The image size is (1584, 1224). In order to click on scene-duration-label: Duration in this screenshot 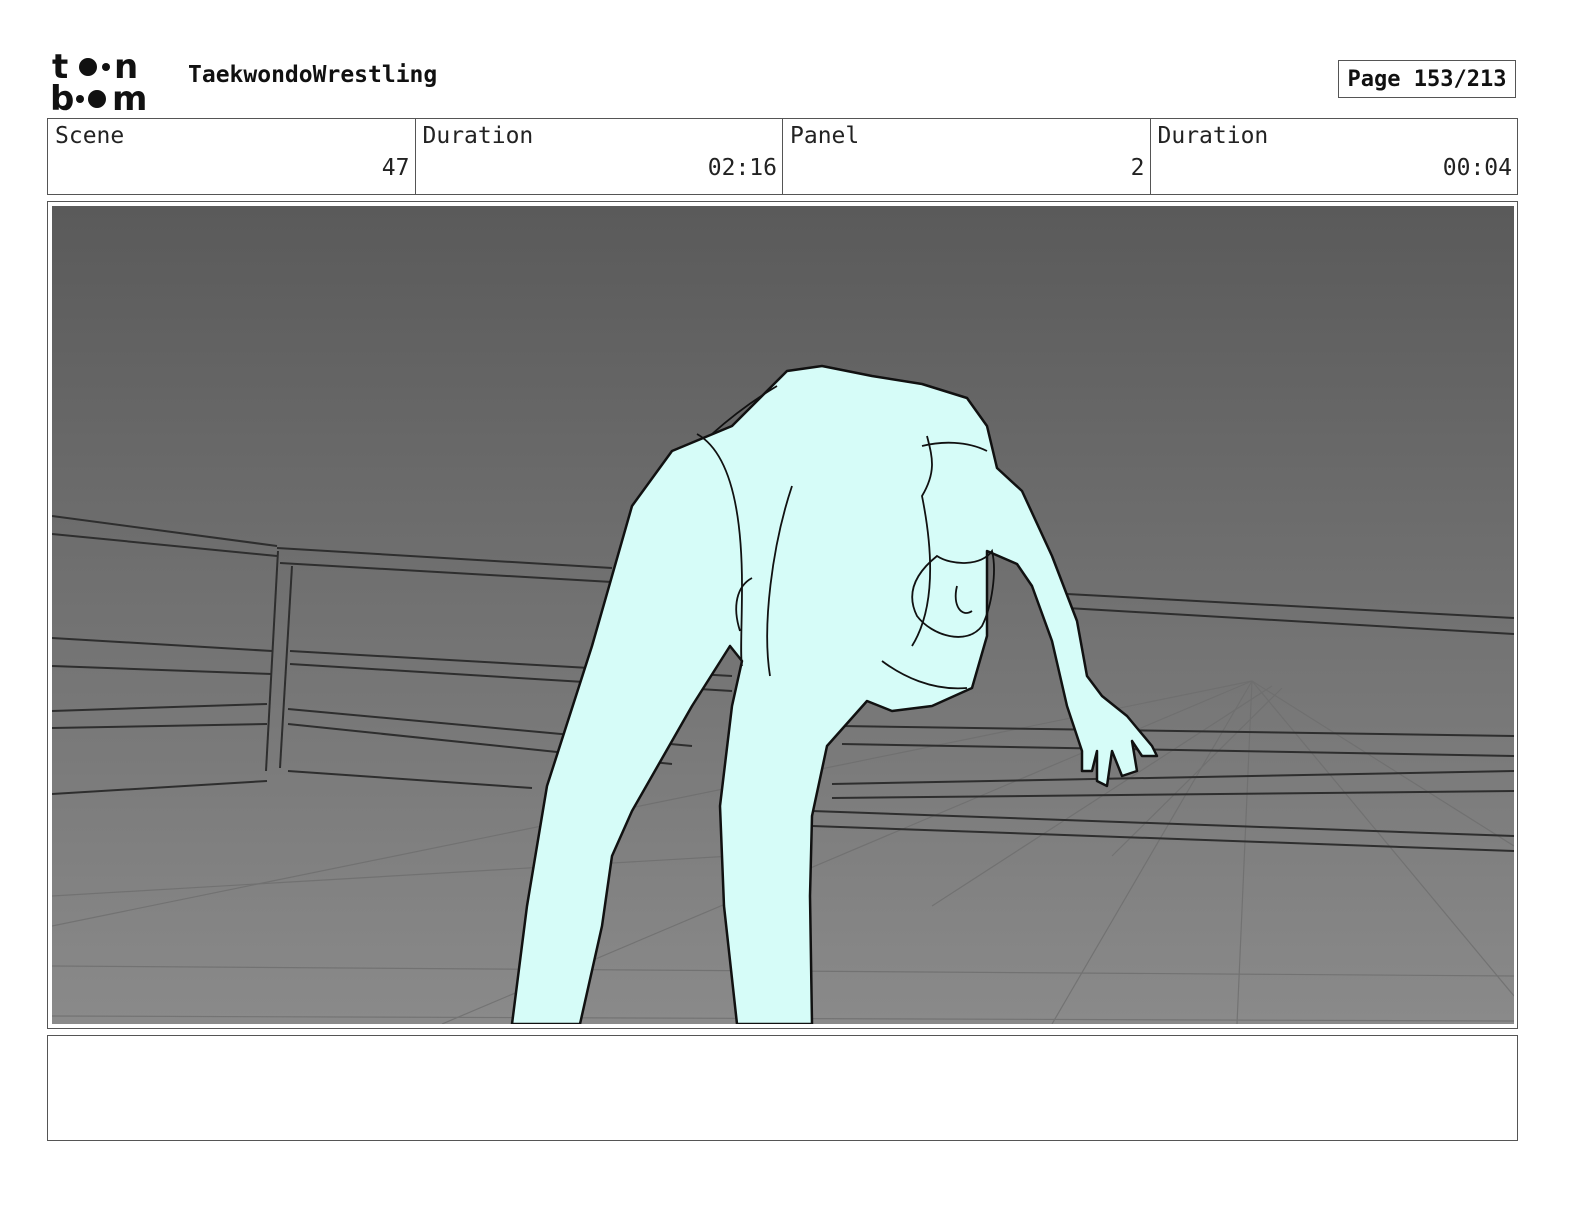, I will do `click(478, 136)`.